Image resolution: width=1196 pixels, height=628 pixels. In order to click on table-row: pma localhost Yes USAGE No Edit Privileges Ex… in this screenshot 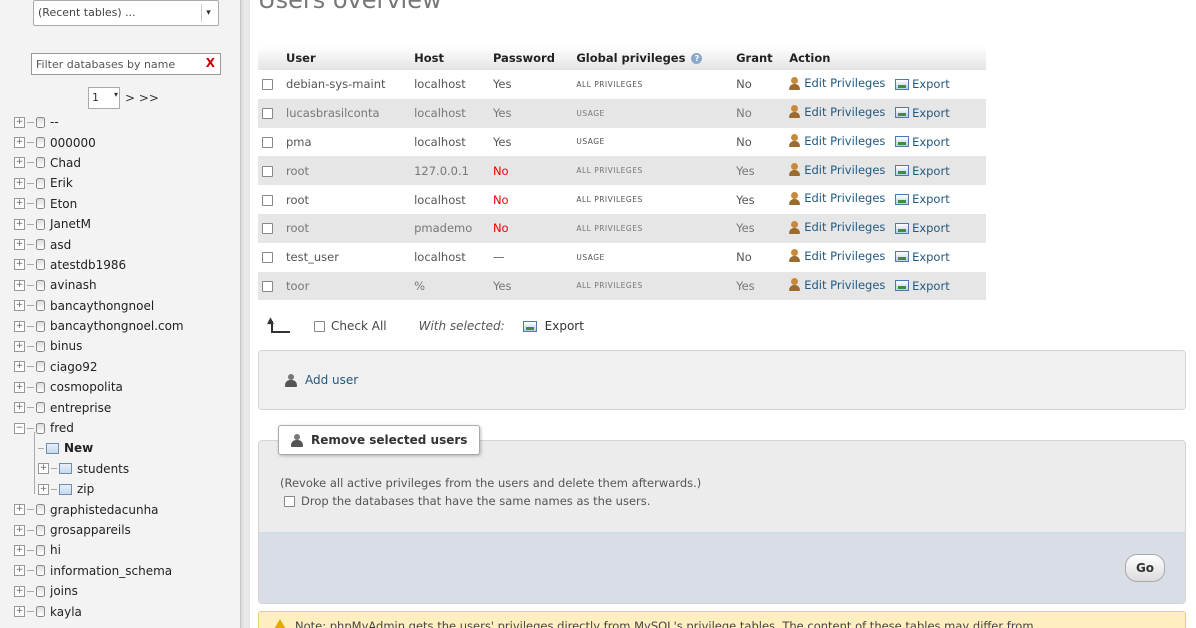, I will do `click(622, 142)`.